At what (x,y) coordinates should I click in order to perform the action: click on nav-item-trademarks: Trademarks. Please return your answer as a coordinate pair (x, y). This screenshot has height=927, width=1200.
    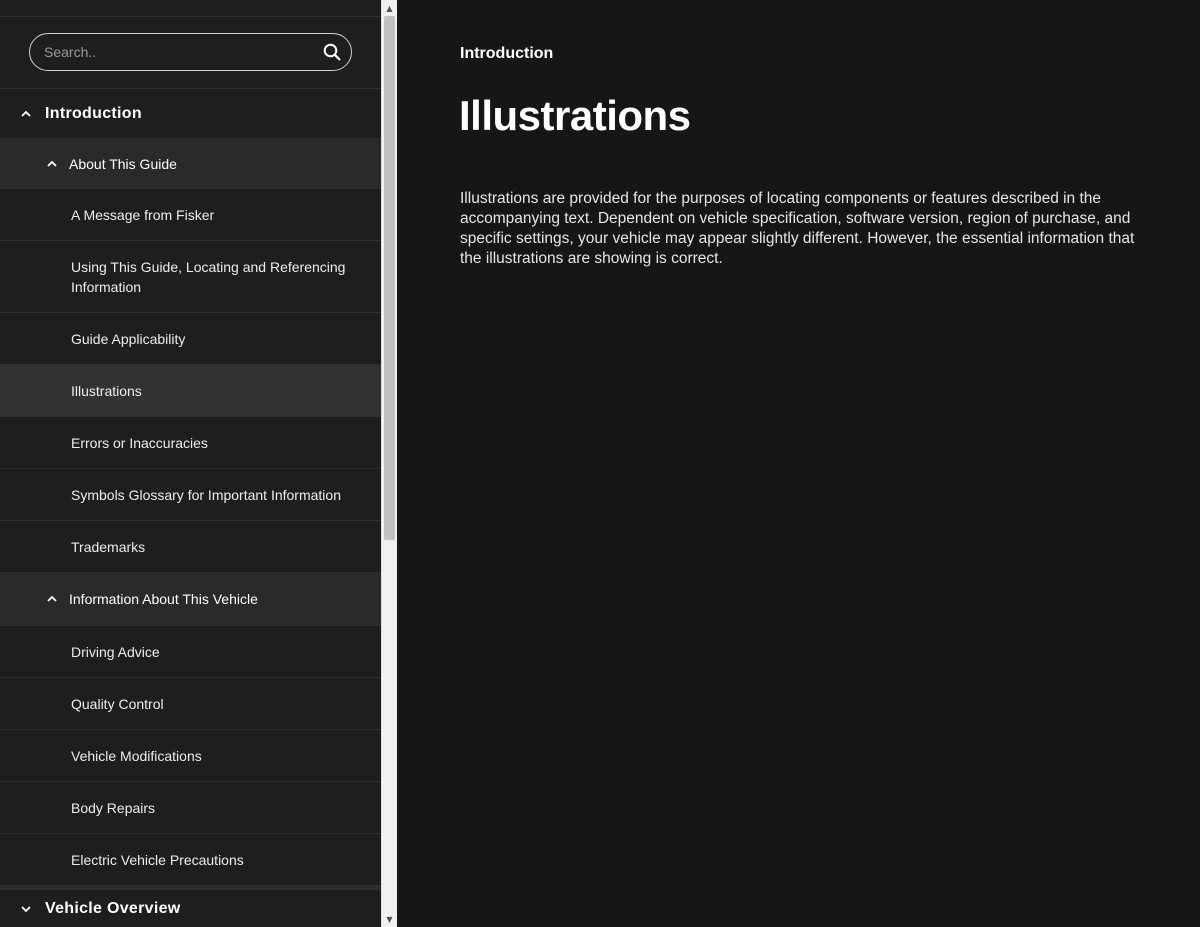
    Looking at the image, I should click on (190, 547).